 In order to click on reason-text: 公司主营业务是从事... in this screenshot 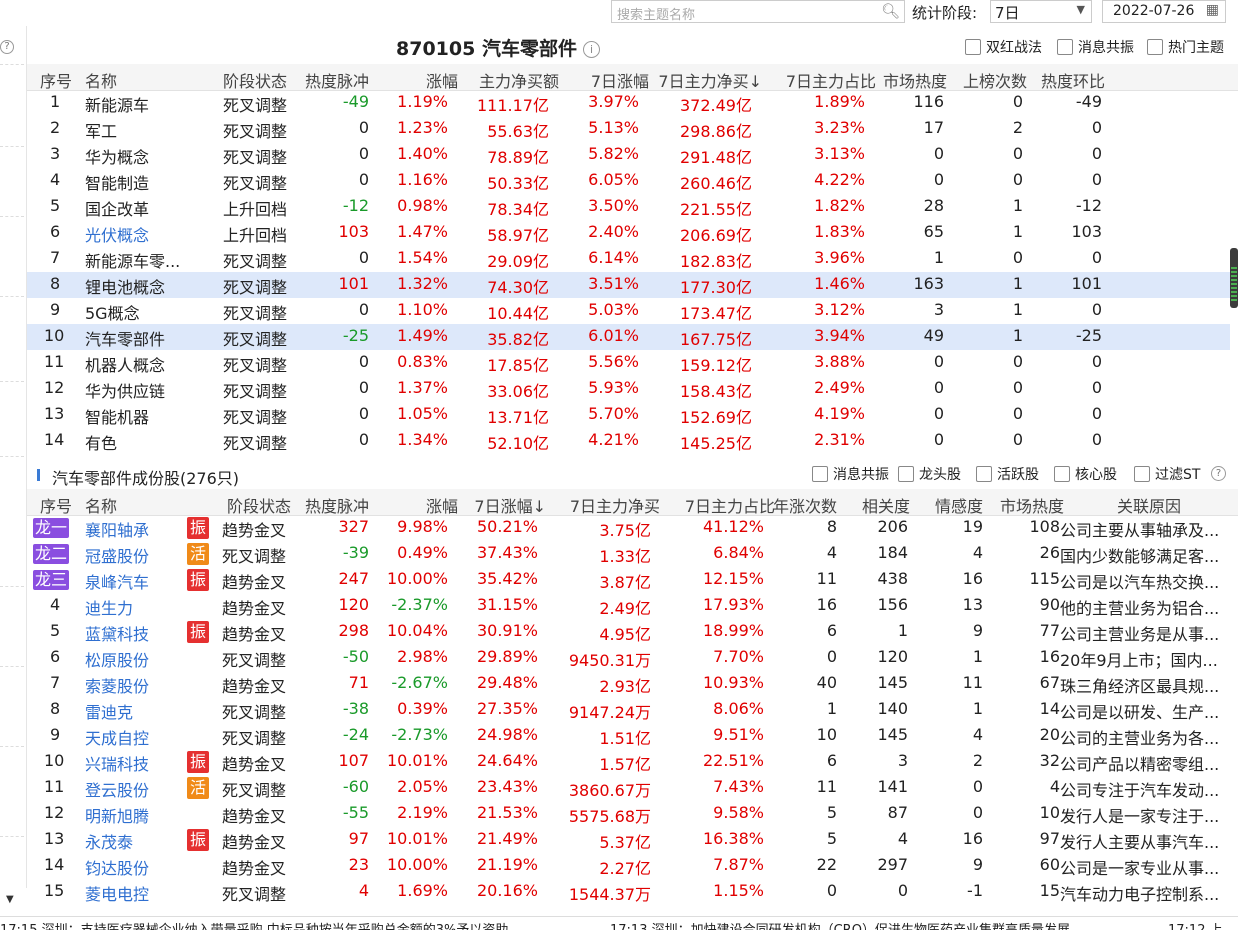, I will do `click(1139, 633)`.